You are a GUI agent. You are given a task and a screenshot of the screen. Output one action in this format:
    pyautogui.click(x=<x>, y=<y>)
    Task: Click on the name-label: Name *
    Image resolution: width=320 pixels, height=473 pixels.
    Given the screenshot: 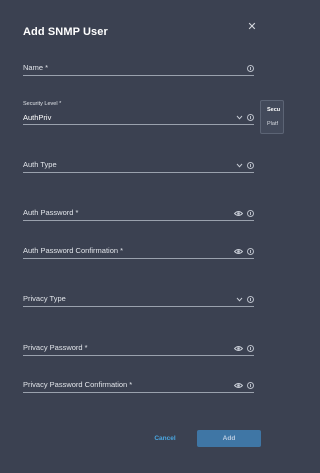 What is the action you would take?
    pyautogui.click(x=36, y=67)
    